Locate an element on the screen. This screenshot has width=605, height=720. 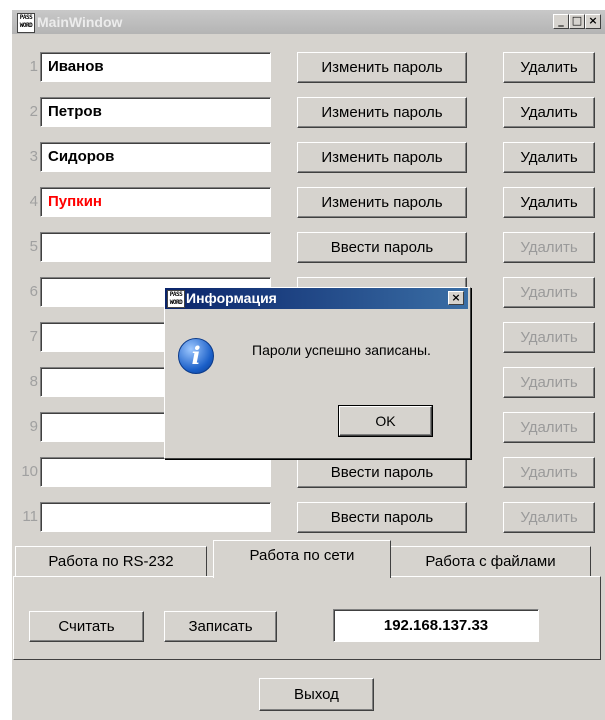
user-name-field: Петров is located at coordinates (155, 112).